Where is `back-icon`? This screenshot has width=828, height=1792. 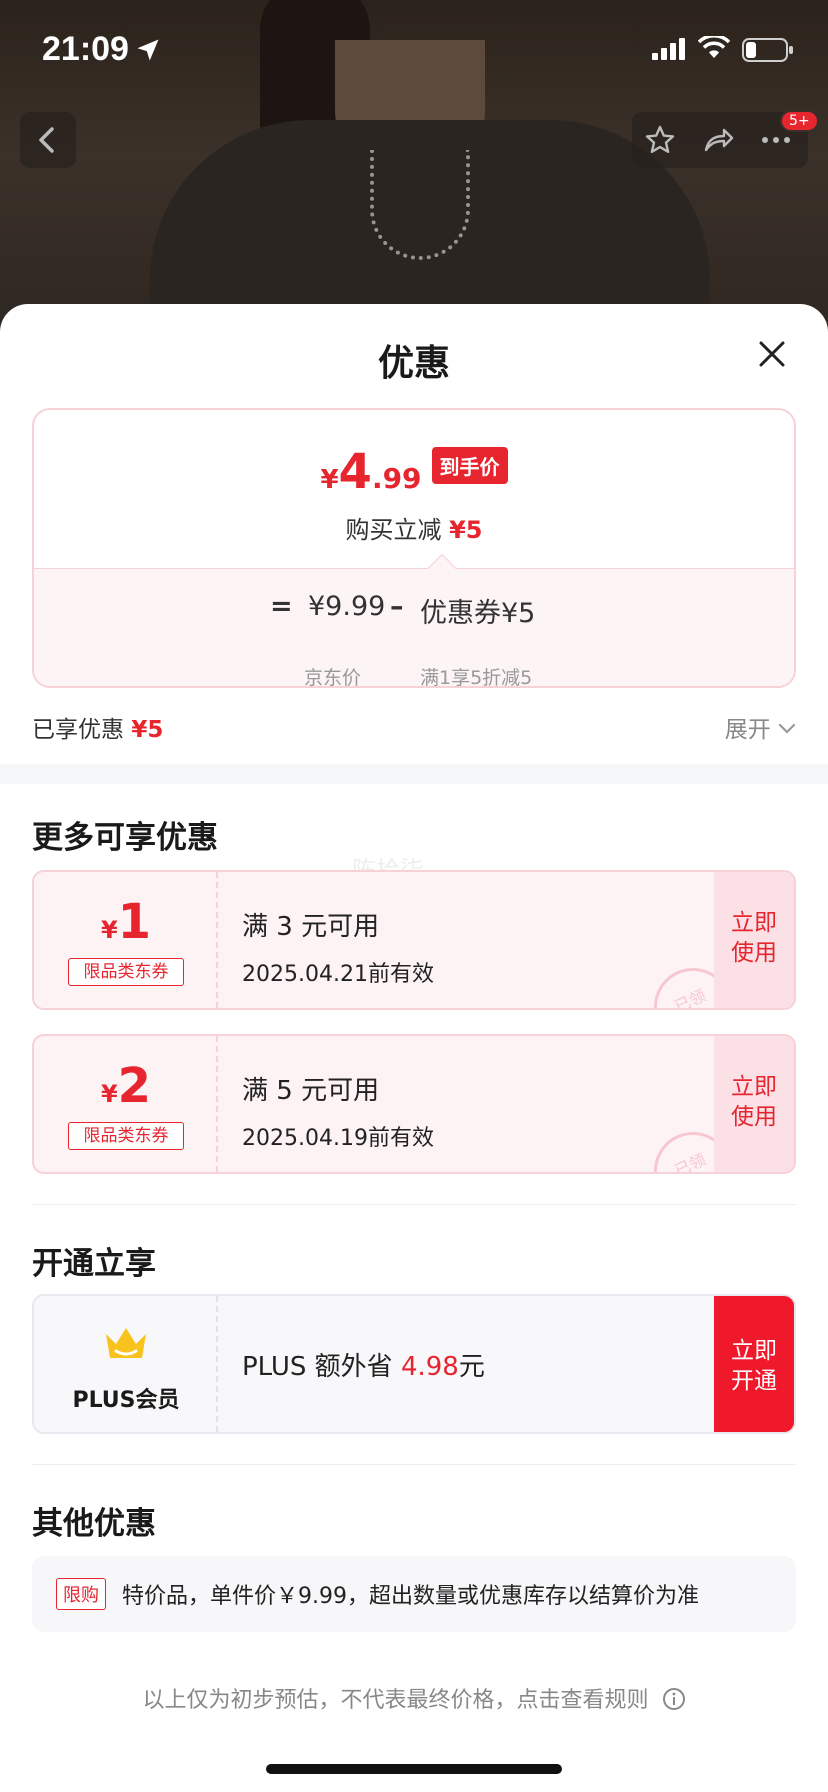
back-icon is located at coordinates (46, 140).